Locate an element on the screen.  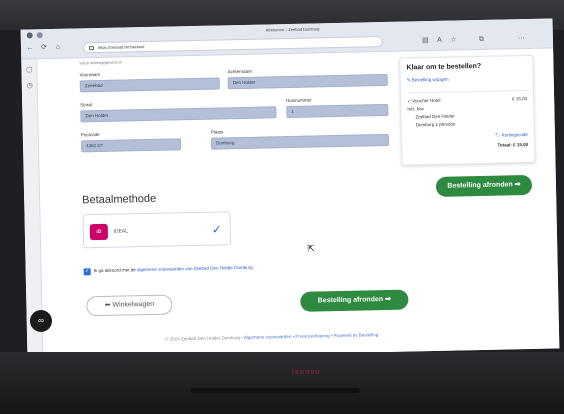
collections-icon: ⧉ is located at coordinates (481, 39).